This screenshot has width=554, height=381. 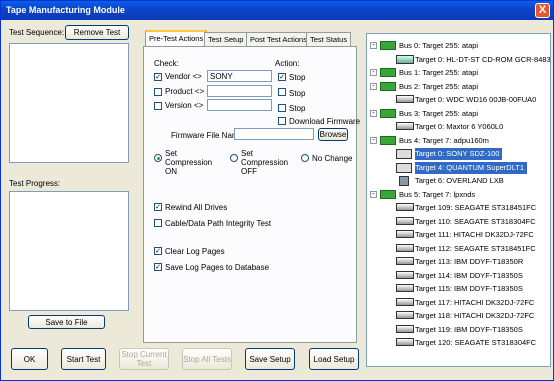 What do you see at coordinates (196, 207) in the screenshot?
I see `rewind-label: Rewind All Drives` at bounding box center [196, 207].